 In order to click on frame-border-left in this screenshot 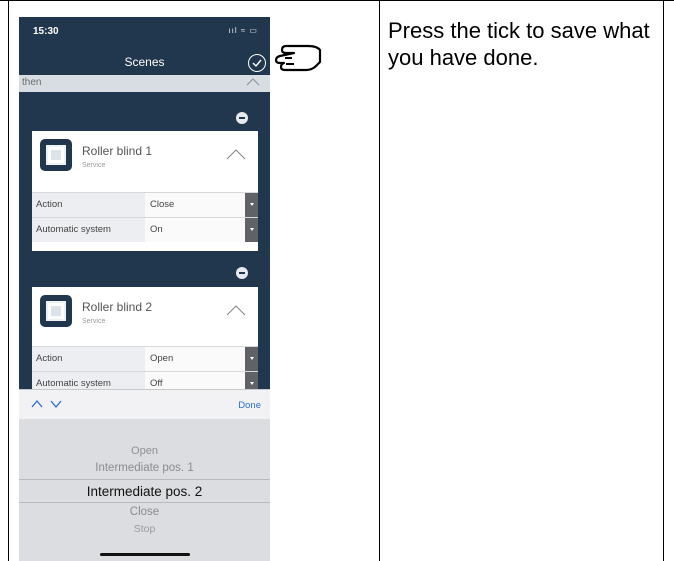, I will do `click(8, 280)`.